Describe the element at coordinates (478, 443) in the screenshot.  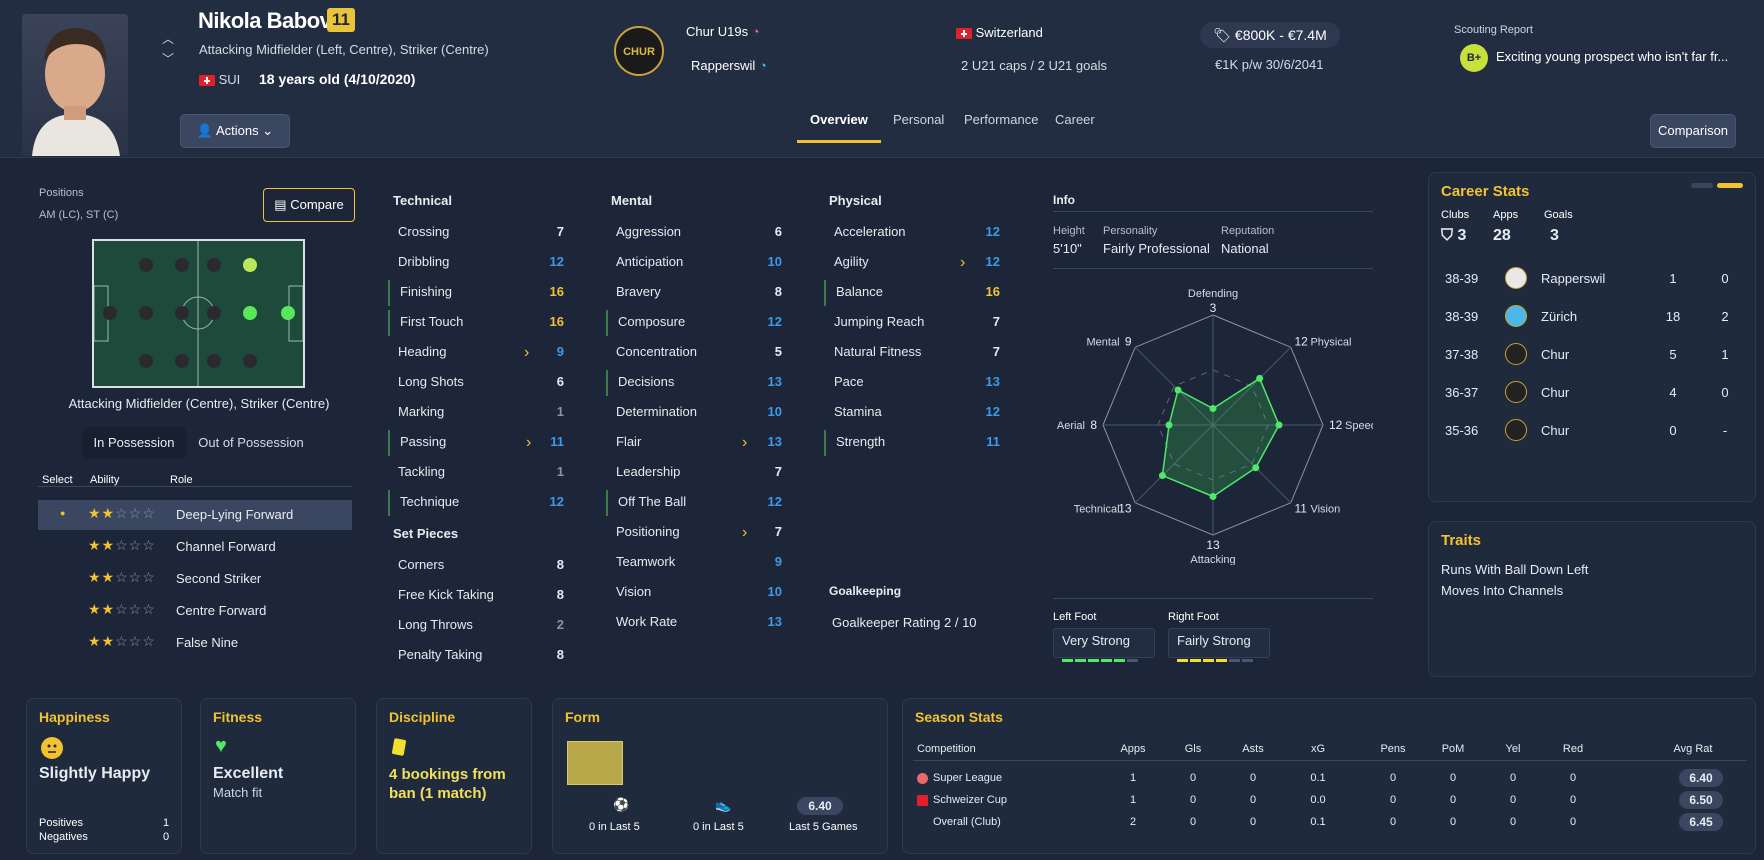
I see `attribute-row: Passing 11 ›` at that location.